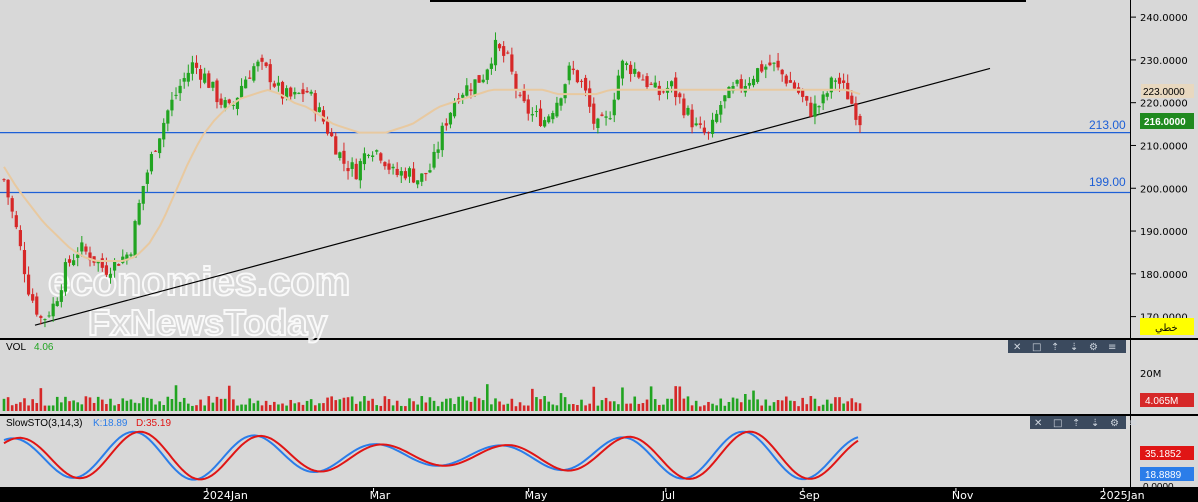  Describe the element at coordinates (1067, 346) in the screenshot. I see `volume-panel-toolbar: ✕ □ ⇡ ⇣ ⚙ ≡` at that location.